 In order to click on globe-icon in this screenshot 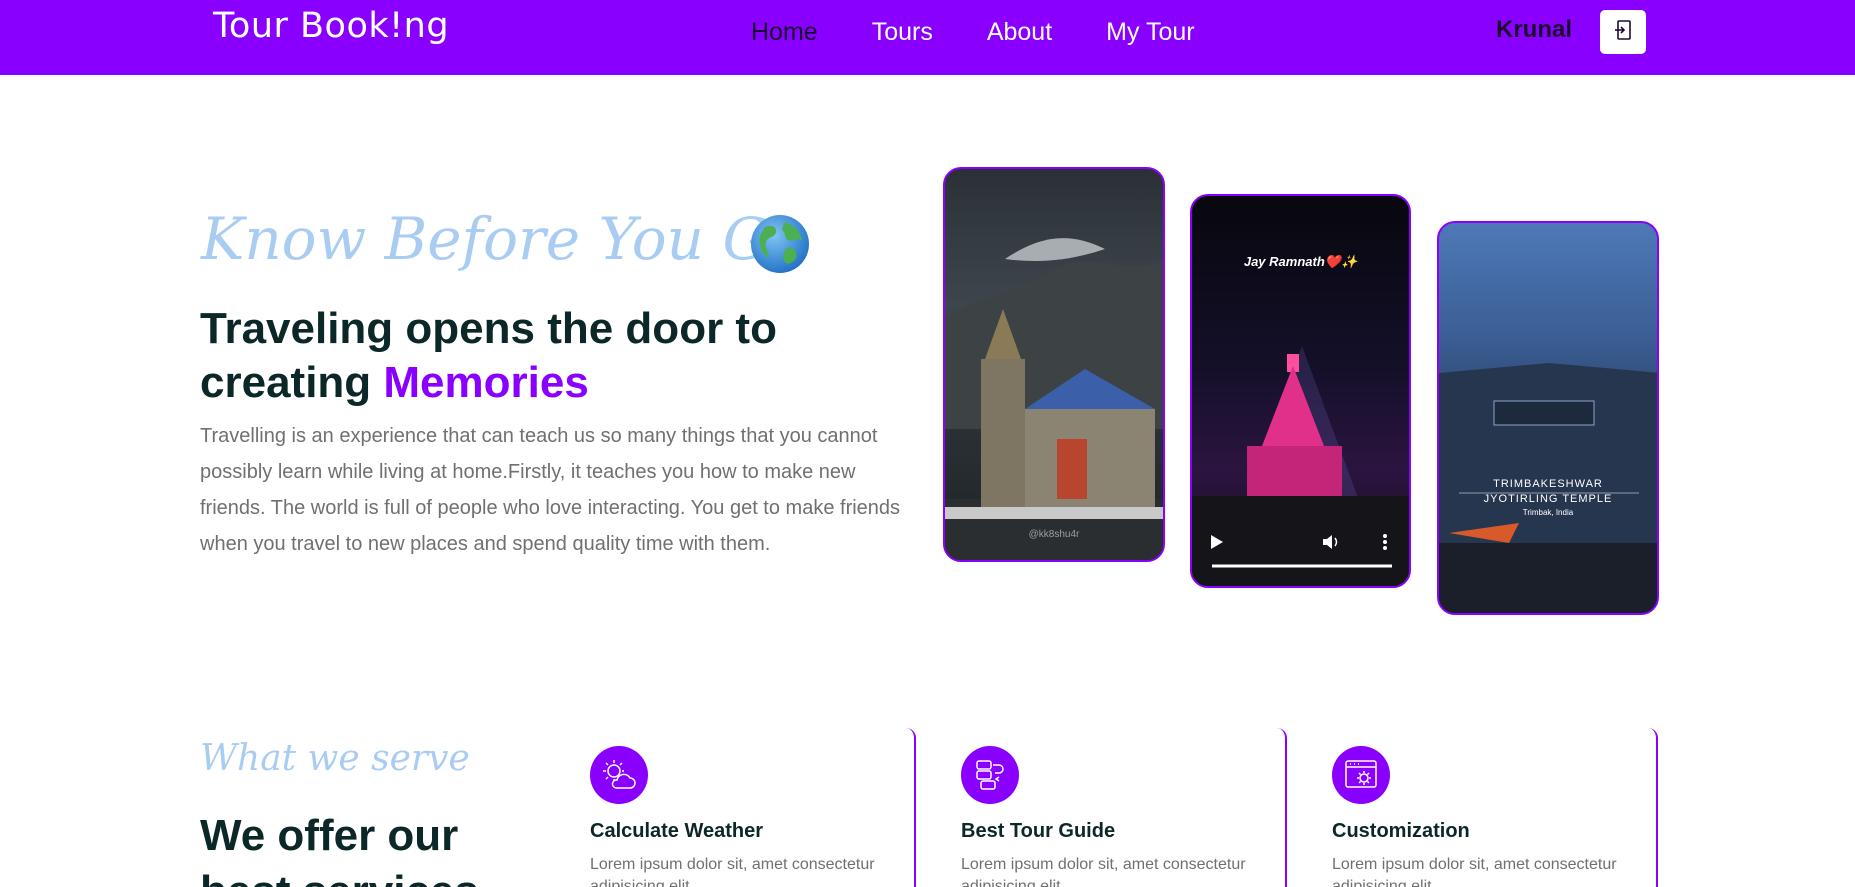, I will do `click(780, 244)`.